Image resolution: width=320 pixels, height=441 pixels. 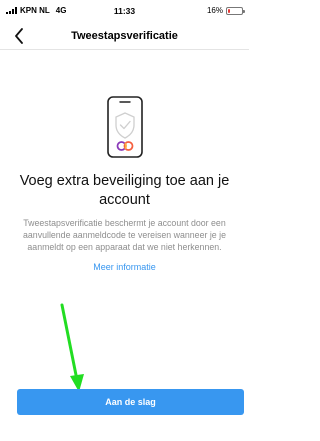 I want to click on battery-icon, so click(x=235, y=10).